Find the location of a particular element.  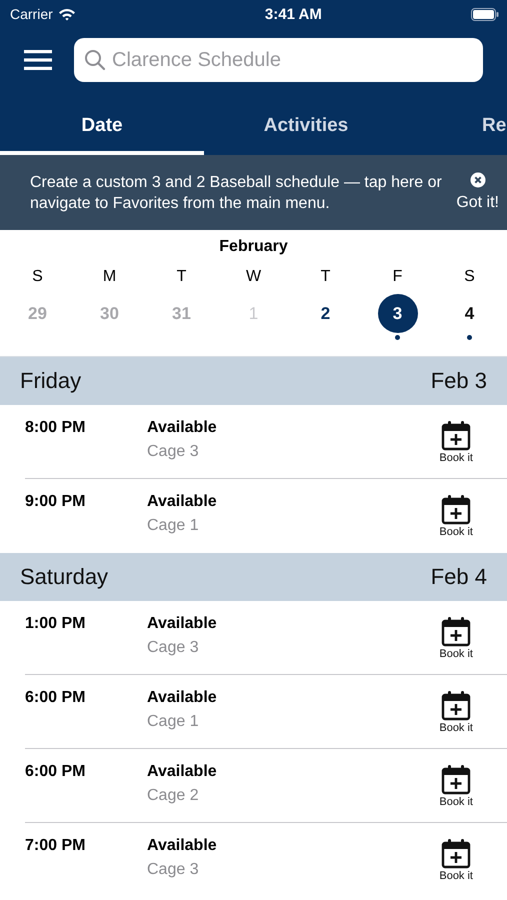

close-icon is located at coordinates (478, 180).